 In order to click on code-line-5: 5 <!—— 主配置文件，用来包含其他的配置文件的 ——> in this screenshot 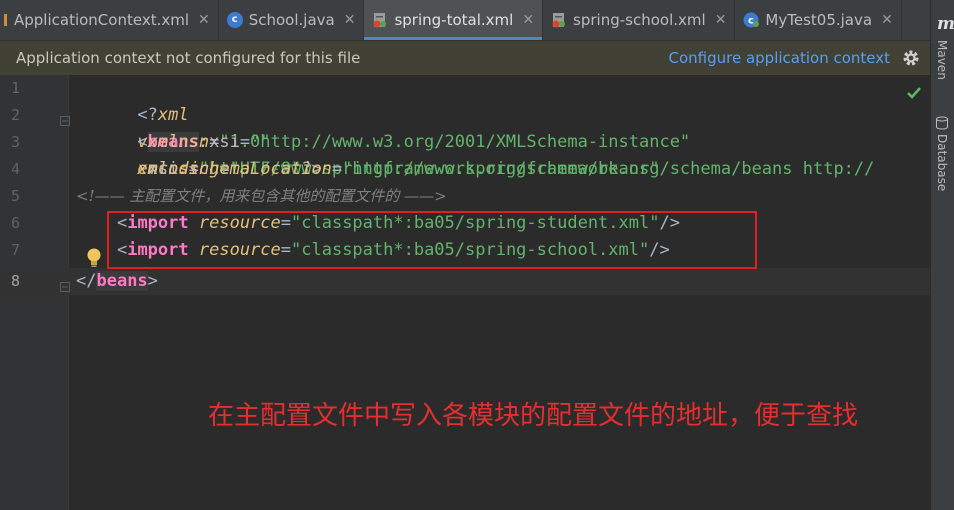, I will do `click(465, 196)`.